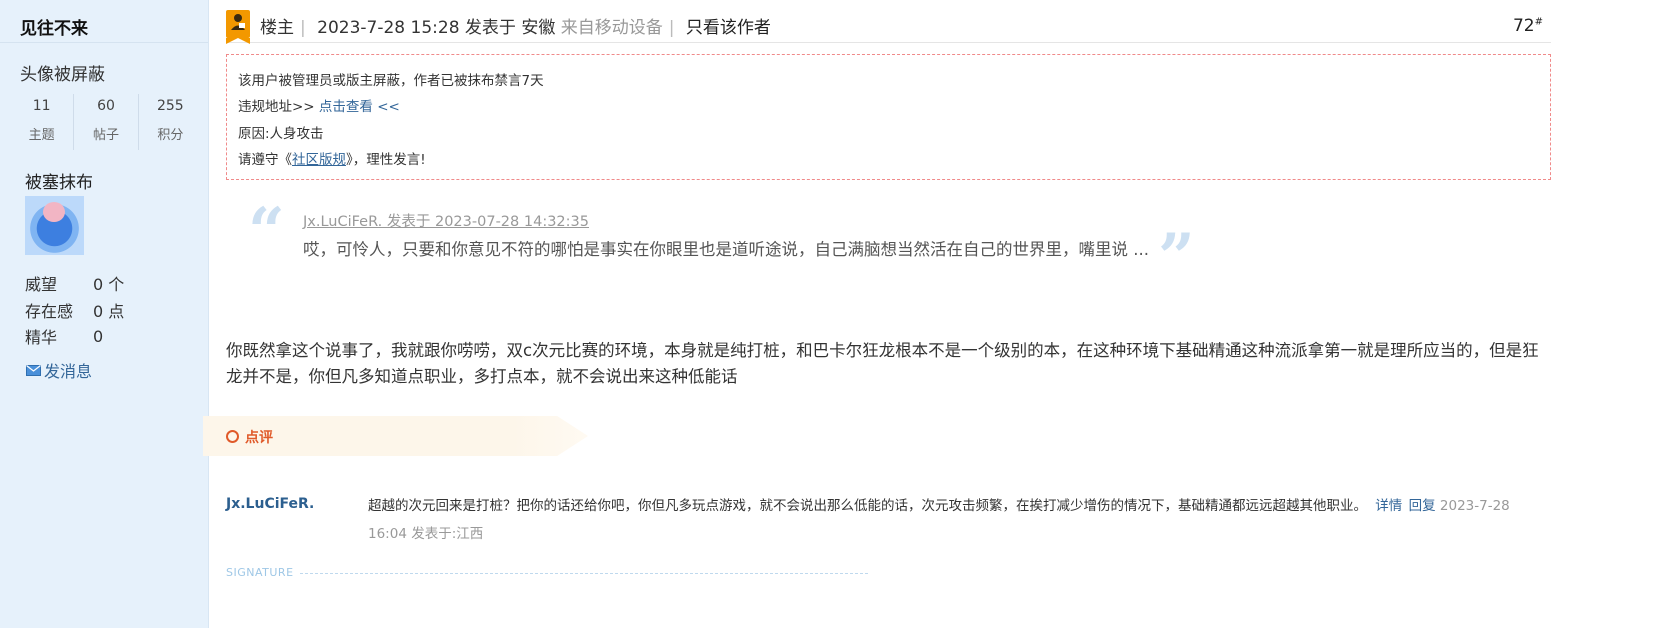  What do you see at coordinates (49, 311) in the screenshot?
I see `metric-label: 存在感` at bounding box center [49, 311].